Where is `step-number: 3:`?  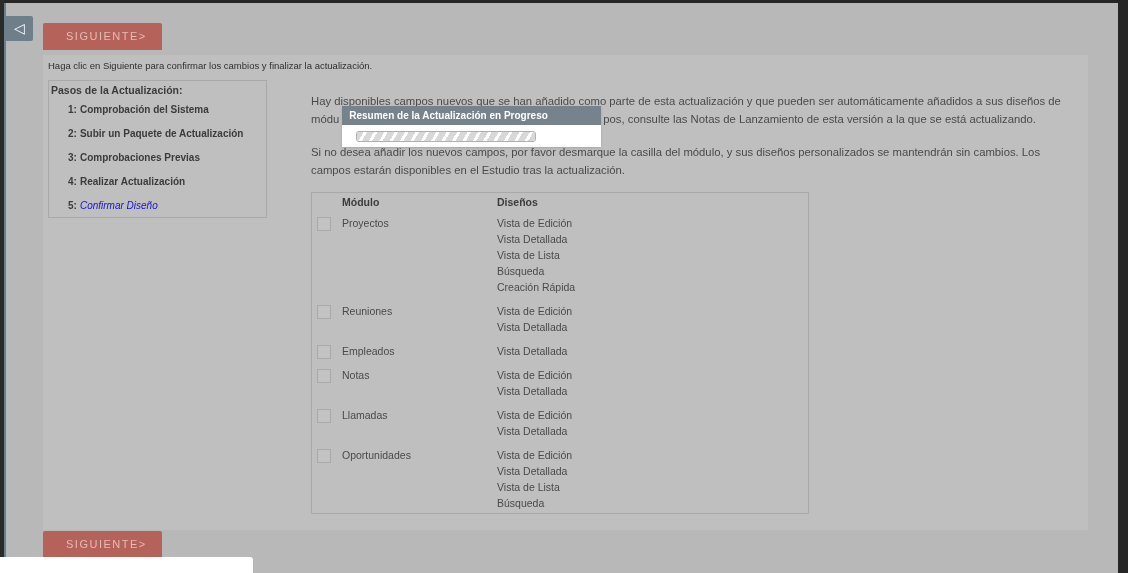 step-number: 3: is located at coordinates (72, 158).